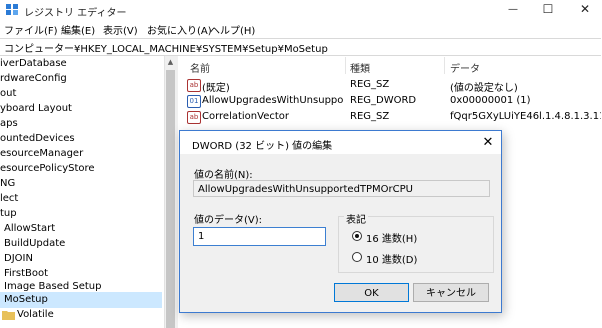  I want to click on dialog-title: DWORD (32 ビット) 値の編集, so click(262, 146).